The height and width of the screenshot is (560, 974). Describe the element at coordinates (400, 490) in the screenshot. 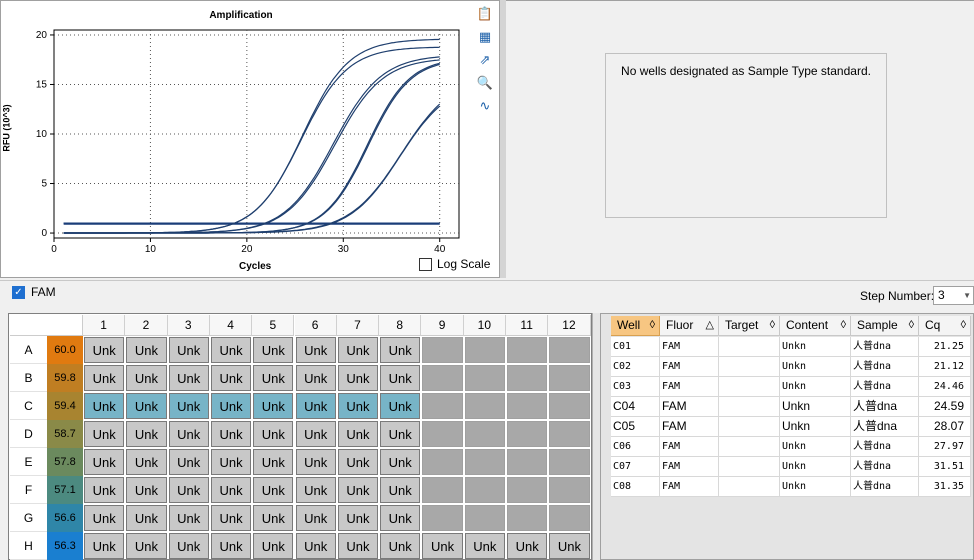

I see `well-F8: Unk` at that location.